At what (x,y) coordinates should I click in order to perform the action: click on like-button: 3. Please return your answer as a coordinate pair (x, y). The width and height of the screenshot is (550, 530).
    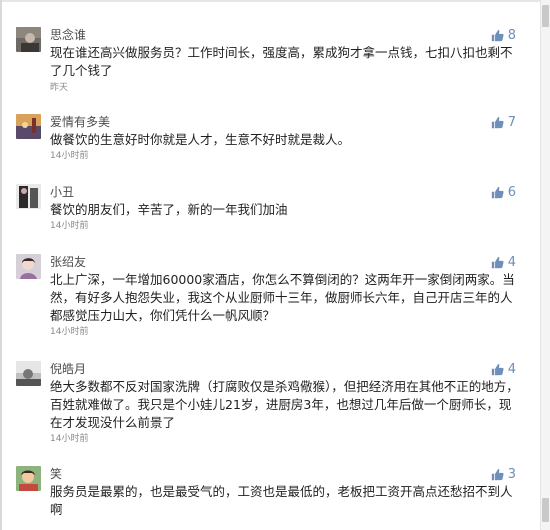
    Looking at the image, I should click on (503, 474).